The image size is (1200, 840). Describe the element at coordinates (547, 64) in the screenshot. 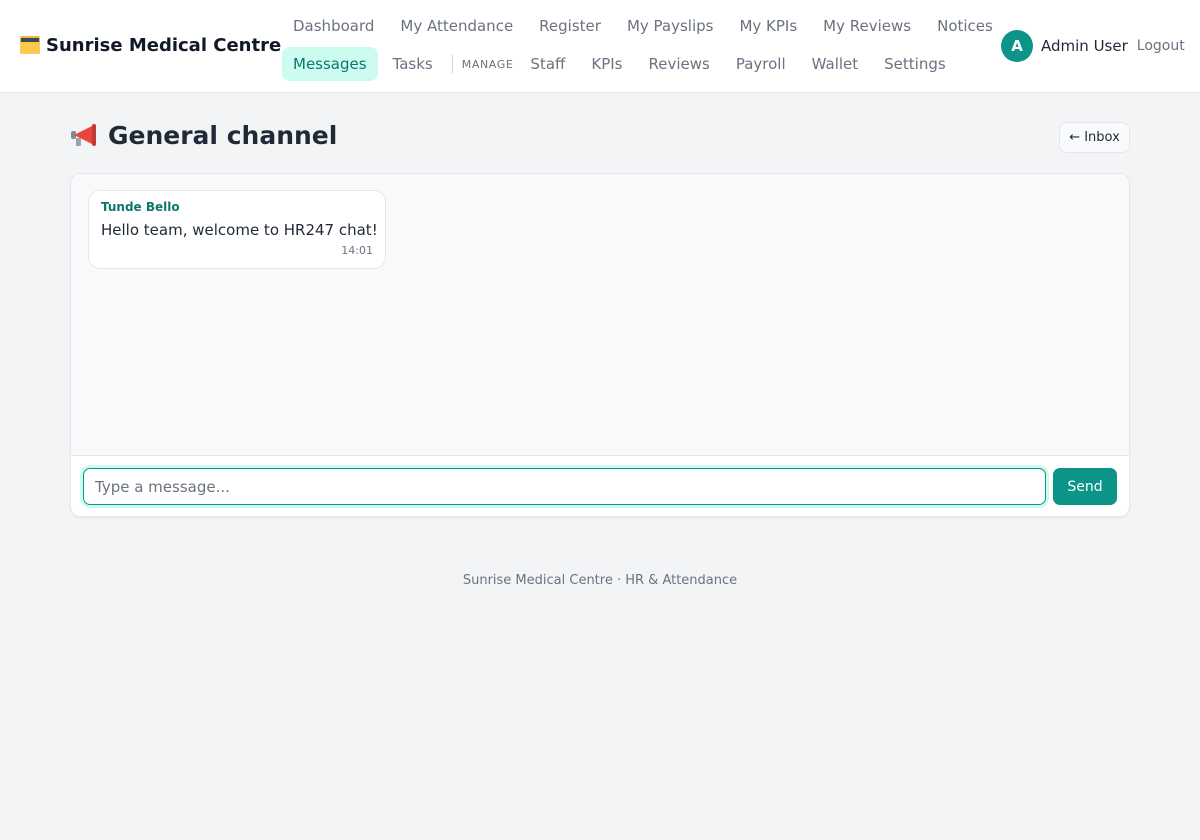

I see `nav-staff: Staff` at that location.